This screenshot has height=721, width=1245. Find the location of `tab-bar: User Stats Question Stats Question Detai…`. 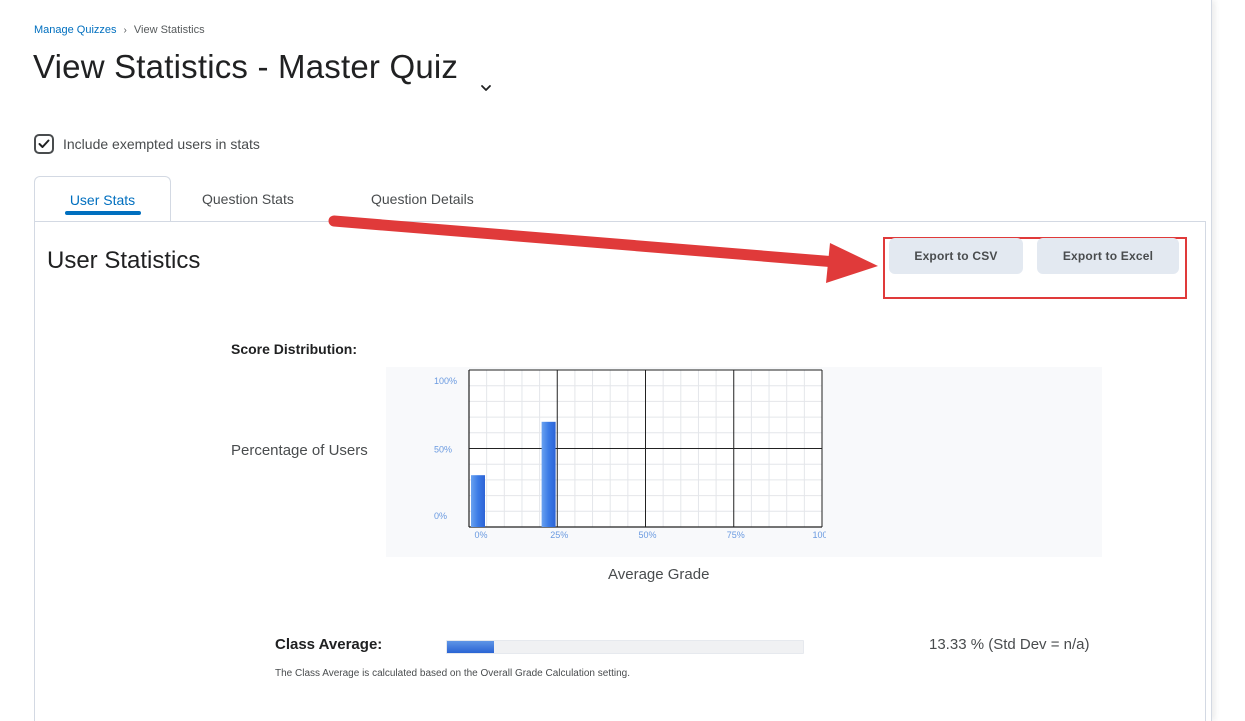

tab-bar: User Stats Question Stats Question Detai… is located at coordinates (279, 199).